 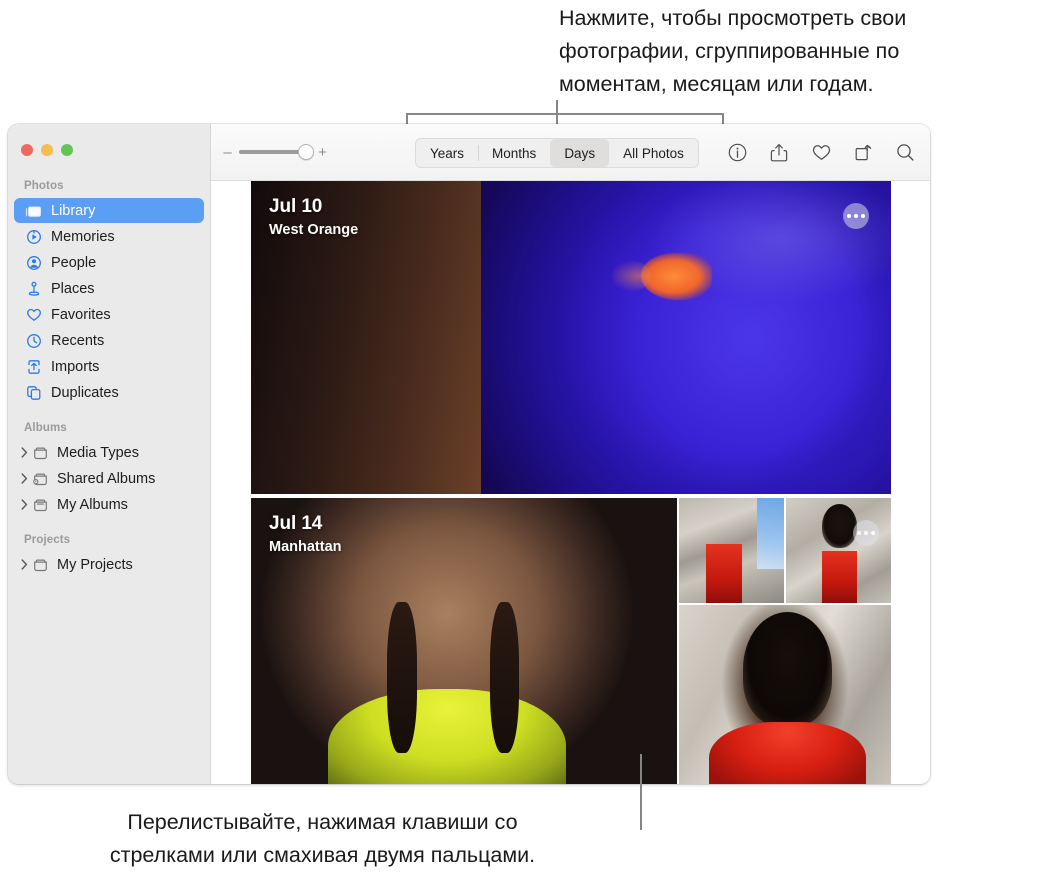 I want to click on sidebar-item-people: People, so click(x=109, y=262).